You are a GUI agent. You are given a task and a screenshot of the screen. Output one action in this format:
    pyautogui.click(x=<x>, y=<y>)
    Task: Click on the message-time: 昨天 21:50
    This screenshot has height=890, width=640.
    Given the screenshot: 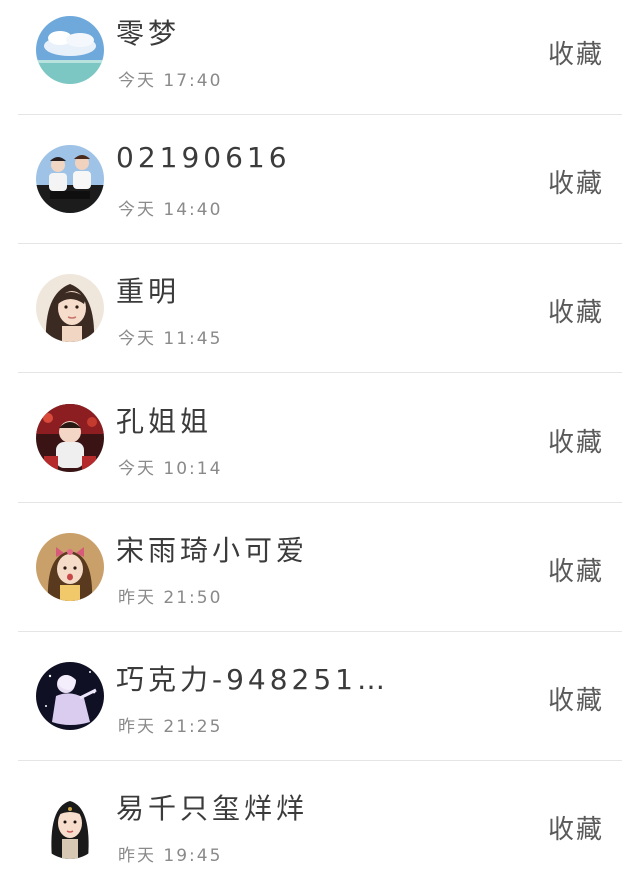 What is the action you would take?
    pyautogui.click(x=170, y=598)
    